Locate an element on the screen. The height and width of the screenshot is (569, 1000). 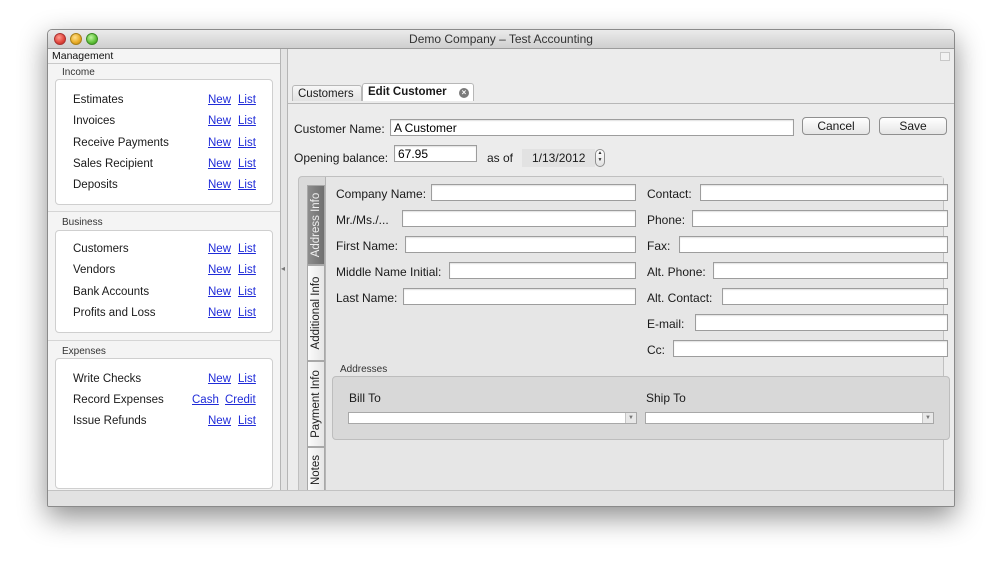
sidebar-item-vendors: Vendors is located at coordinates (94, 270).